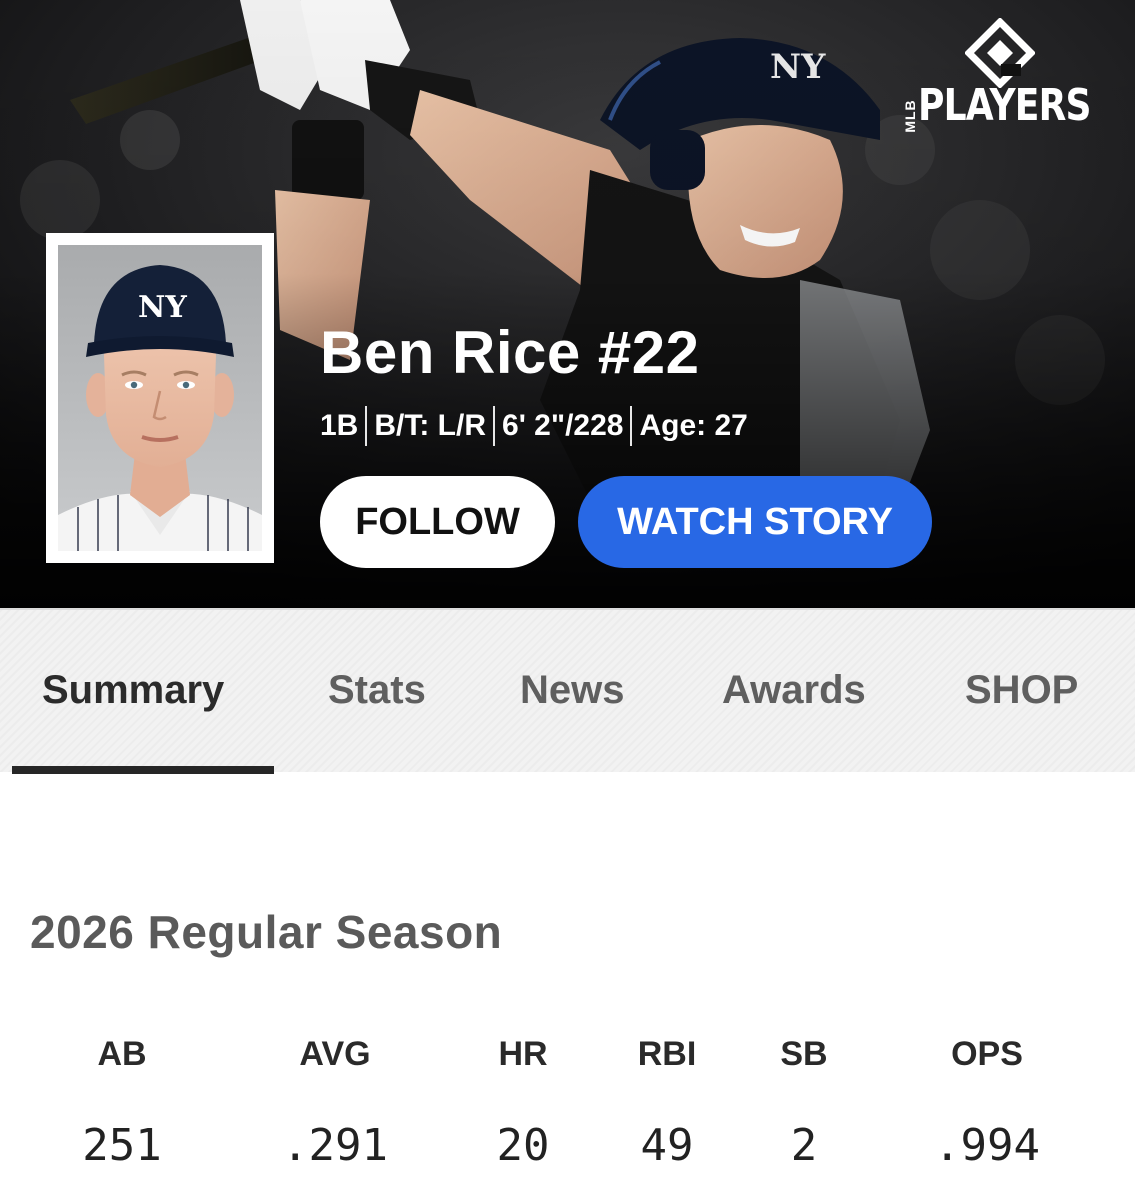 This screenshot has height=1200, width=1135. I want to click on tab-bar: Summary Stats News Awards SHOP, so click(567, 691).